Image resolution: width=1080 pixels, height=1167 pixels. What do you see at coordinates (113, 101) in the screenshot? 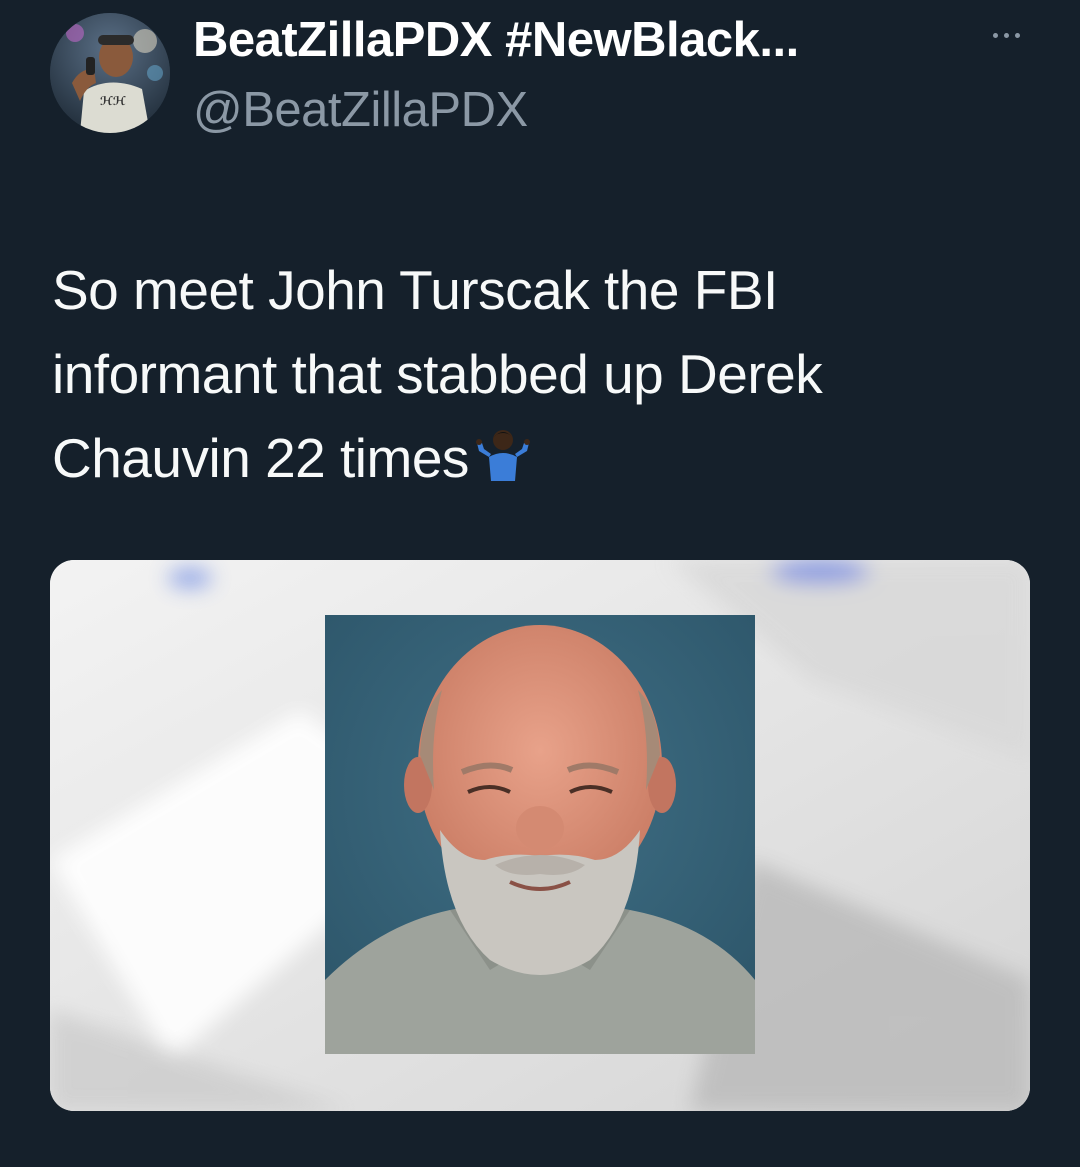
I see `svg-text: ℋℋ` at bounding box center [113, 101].